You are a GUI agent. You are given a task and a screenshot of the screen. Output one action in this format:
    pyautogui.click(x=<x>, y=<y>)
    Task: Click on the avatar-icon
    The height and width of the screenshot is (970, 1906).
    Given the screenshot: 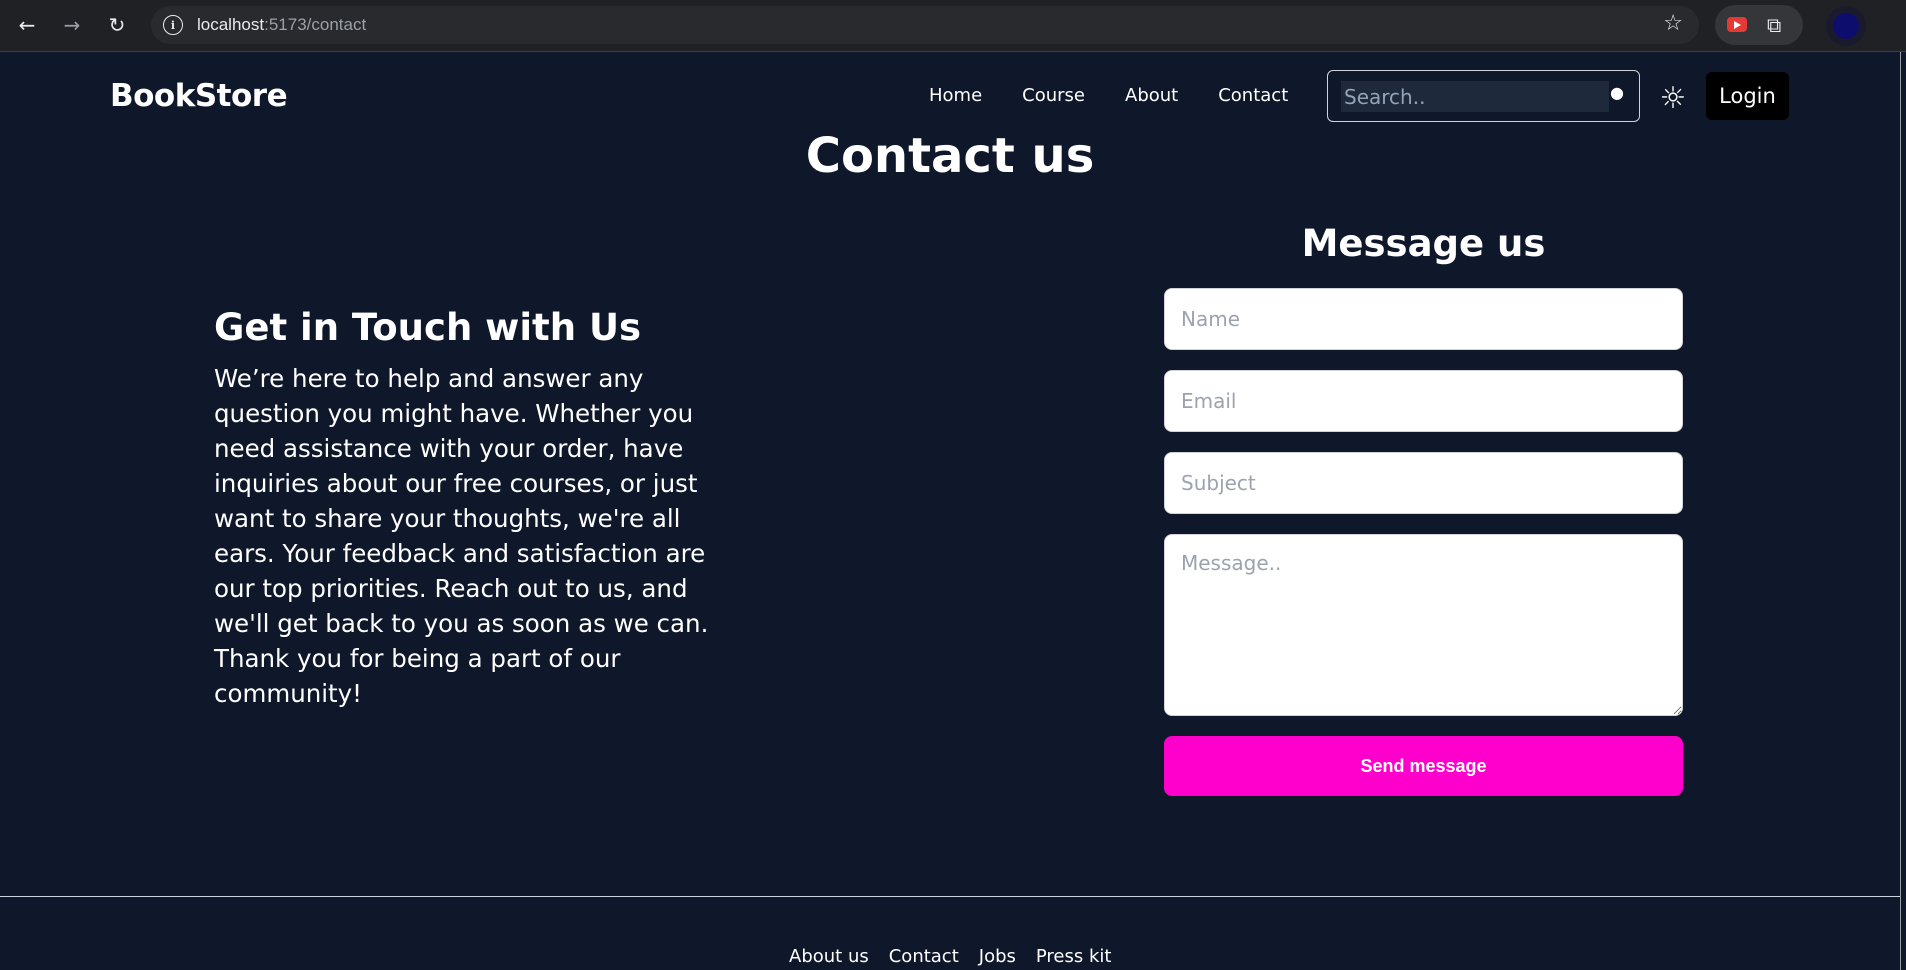 What is the action you would take?
    pyautogui.click(x=1846, y=26)
    